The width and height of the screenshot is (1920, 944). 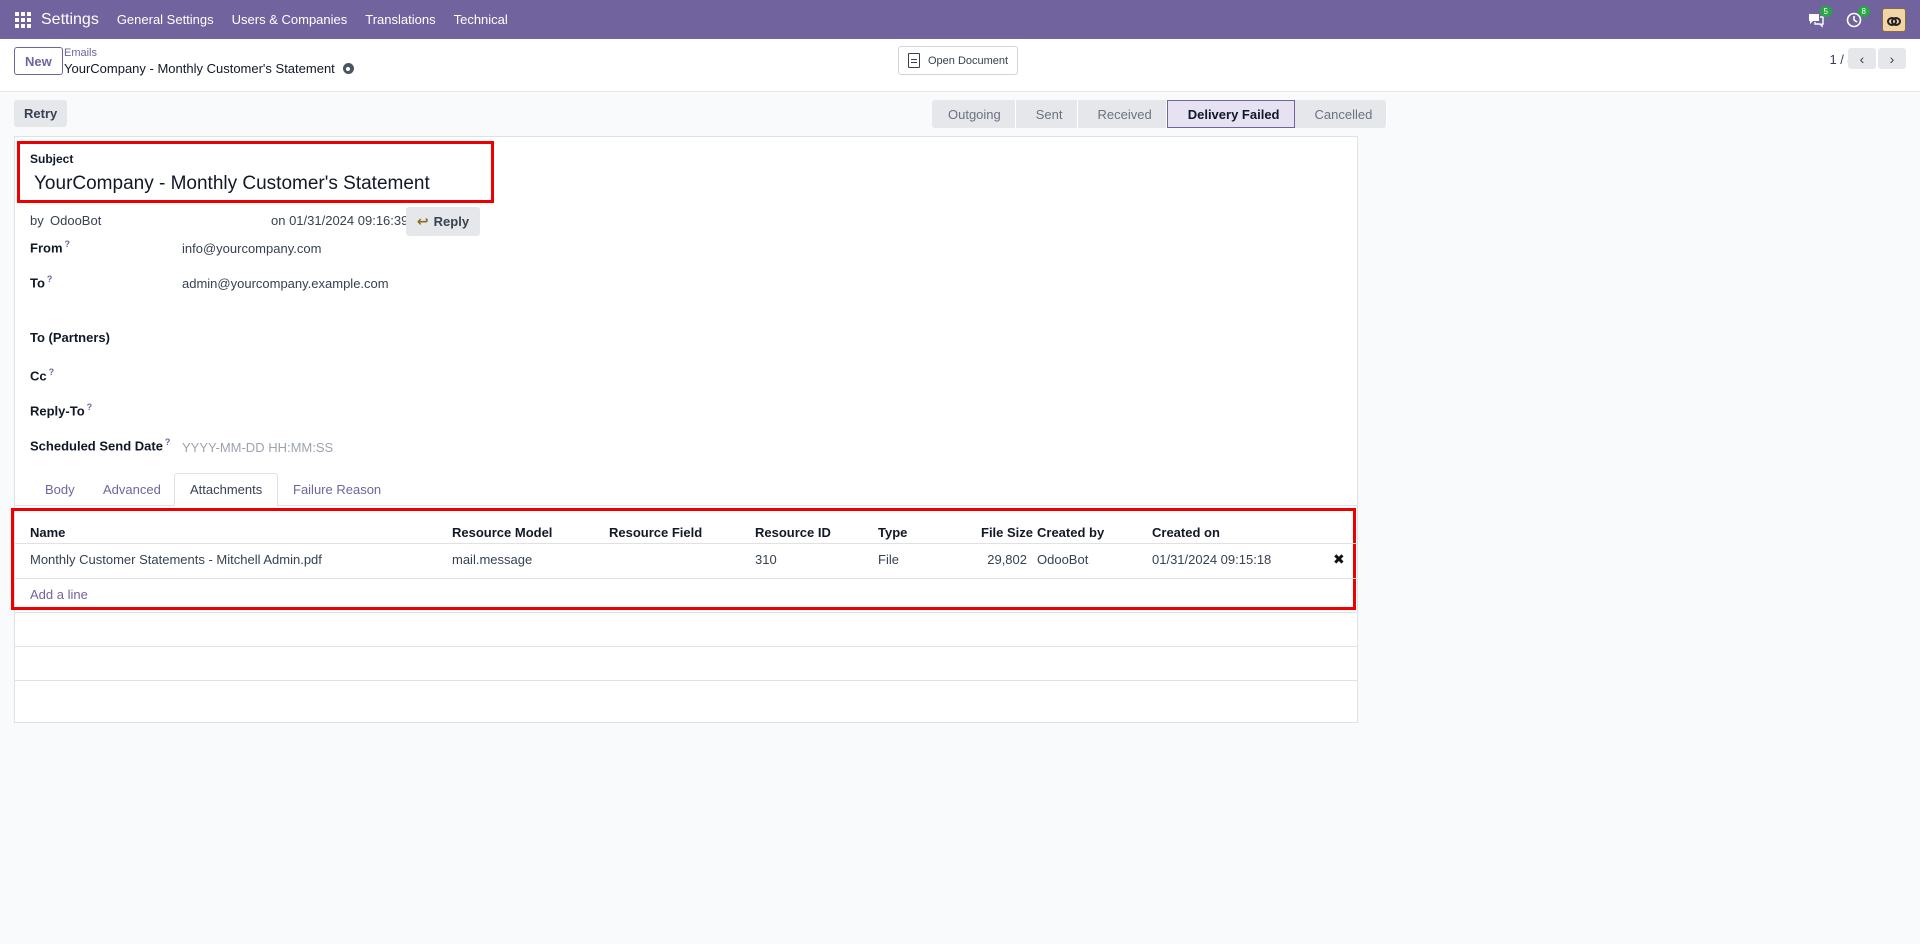 I want to click on scheduled-label-text: Scheduled Send Date, so click(x=96, y=446).